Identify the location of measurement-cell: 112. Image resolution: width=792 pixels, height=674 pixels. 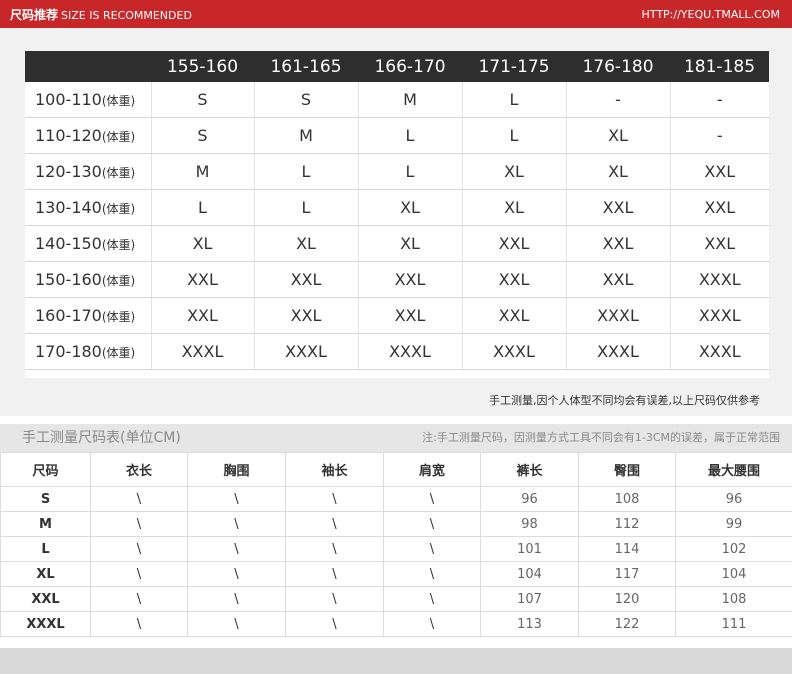
(627, 524).